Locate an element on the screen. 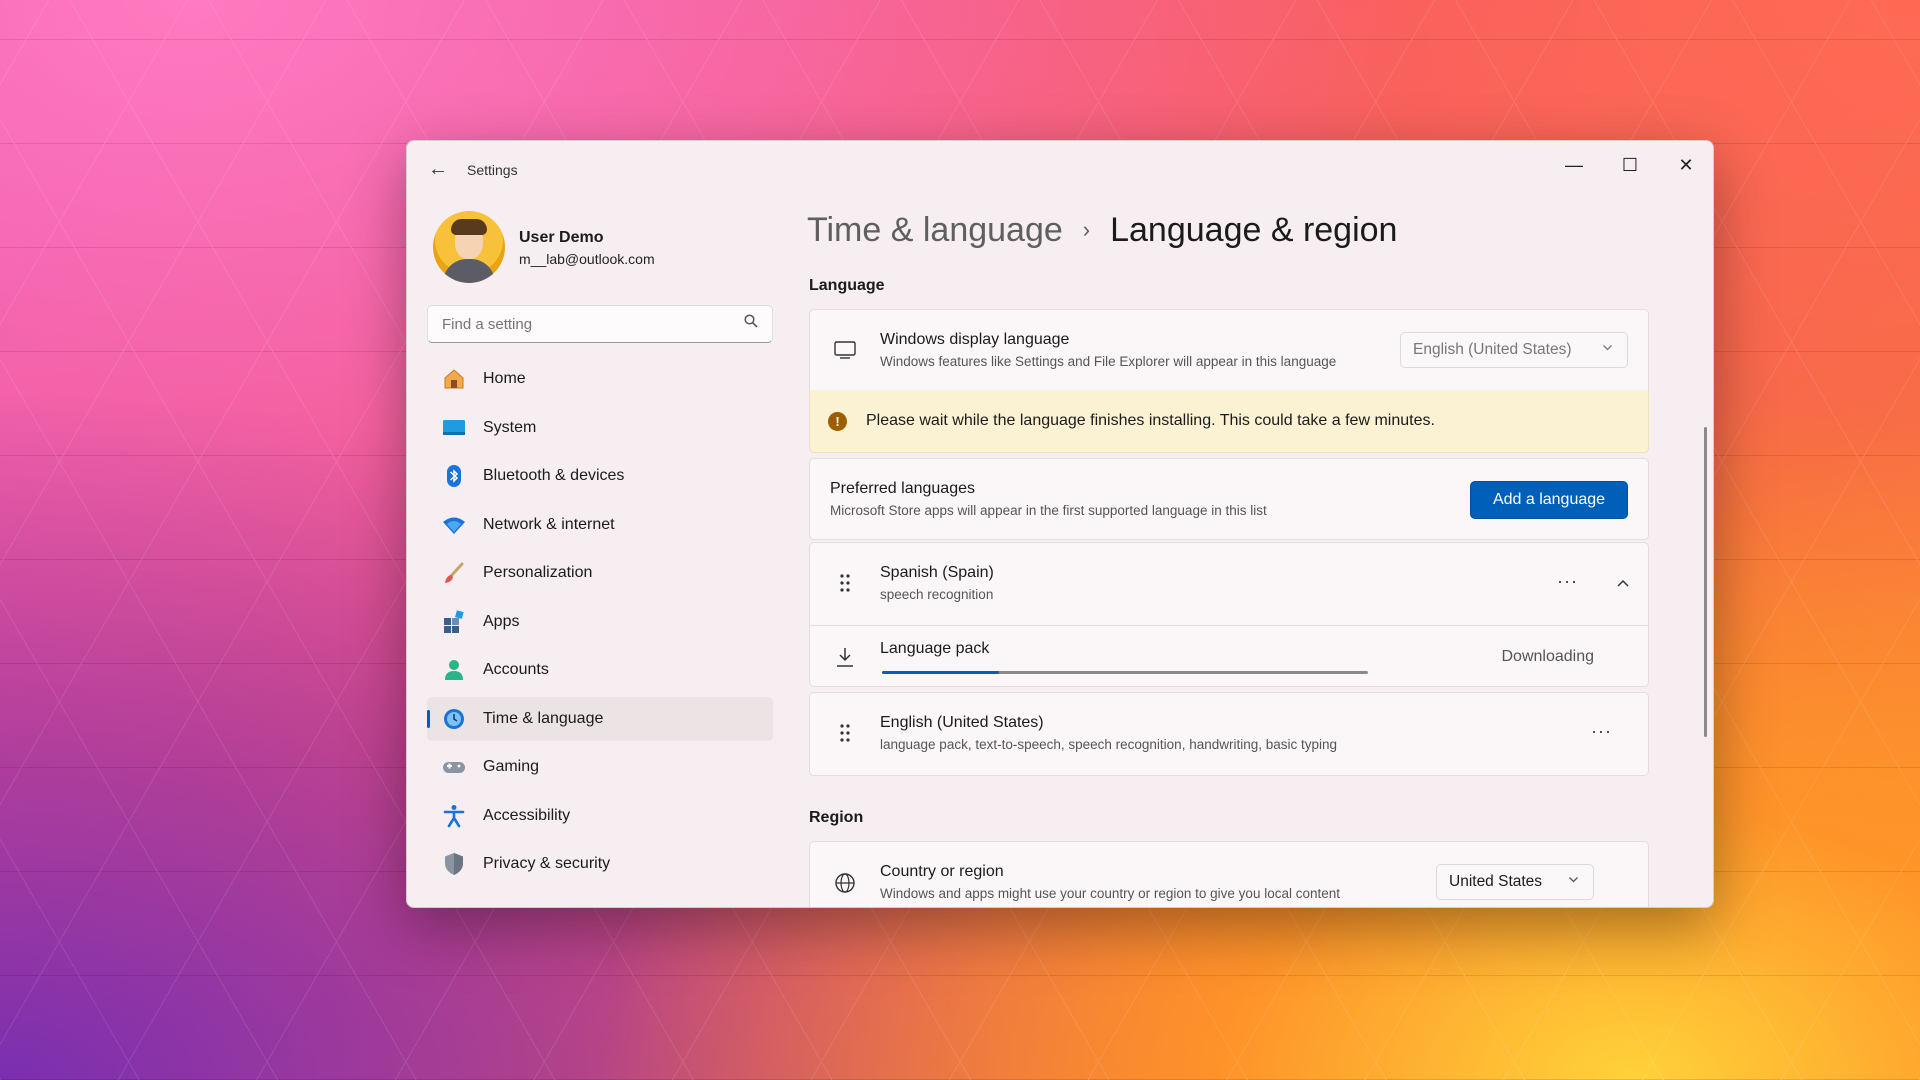 This screenshot has height=1080, width=1920. nav-label: Gaming is located at coordinates (511, 766).